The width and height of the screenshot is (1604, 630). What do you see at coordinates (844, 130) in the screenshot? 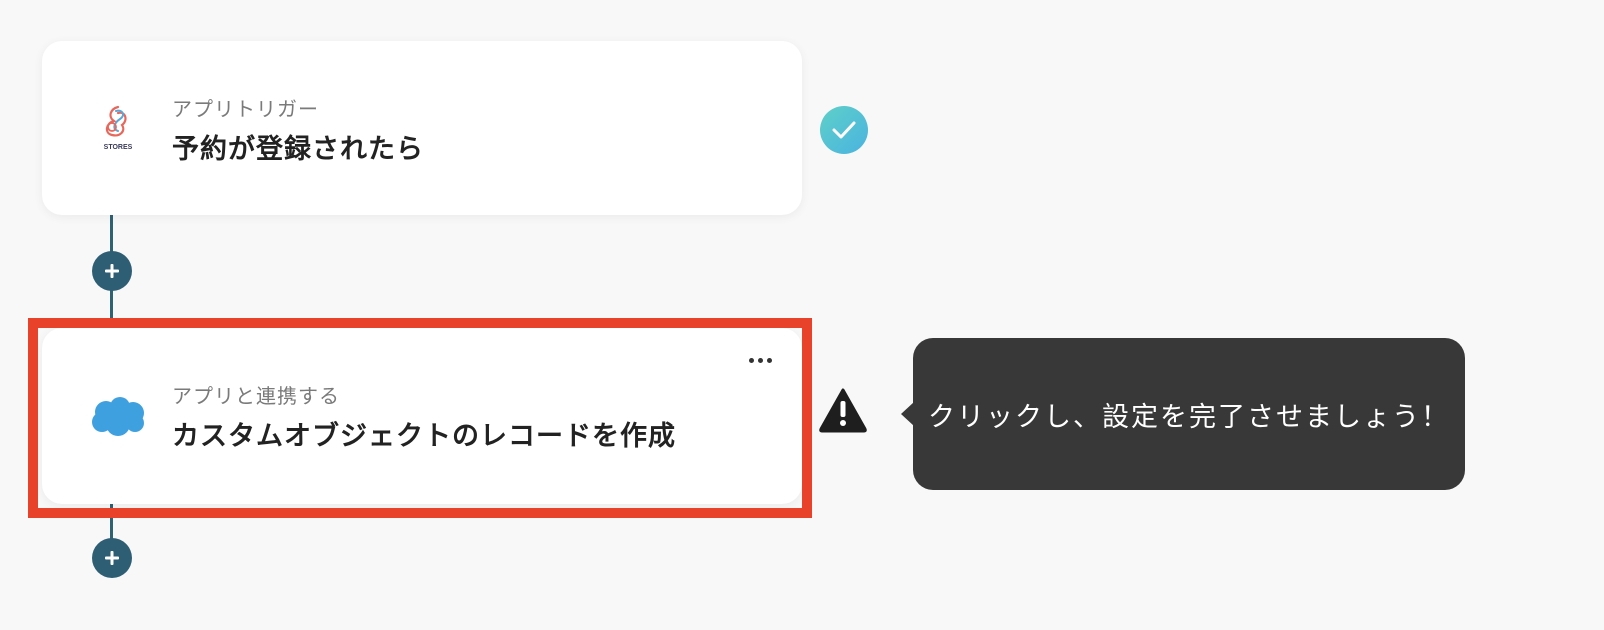
I see `check-icon` at bounding box center [844, 130].